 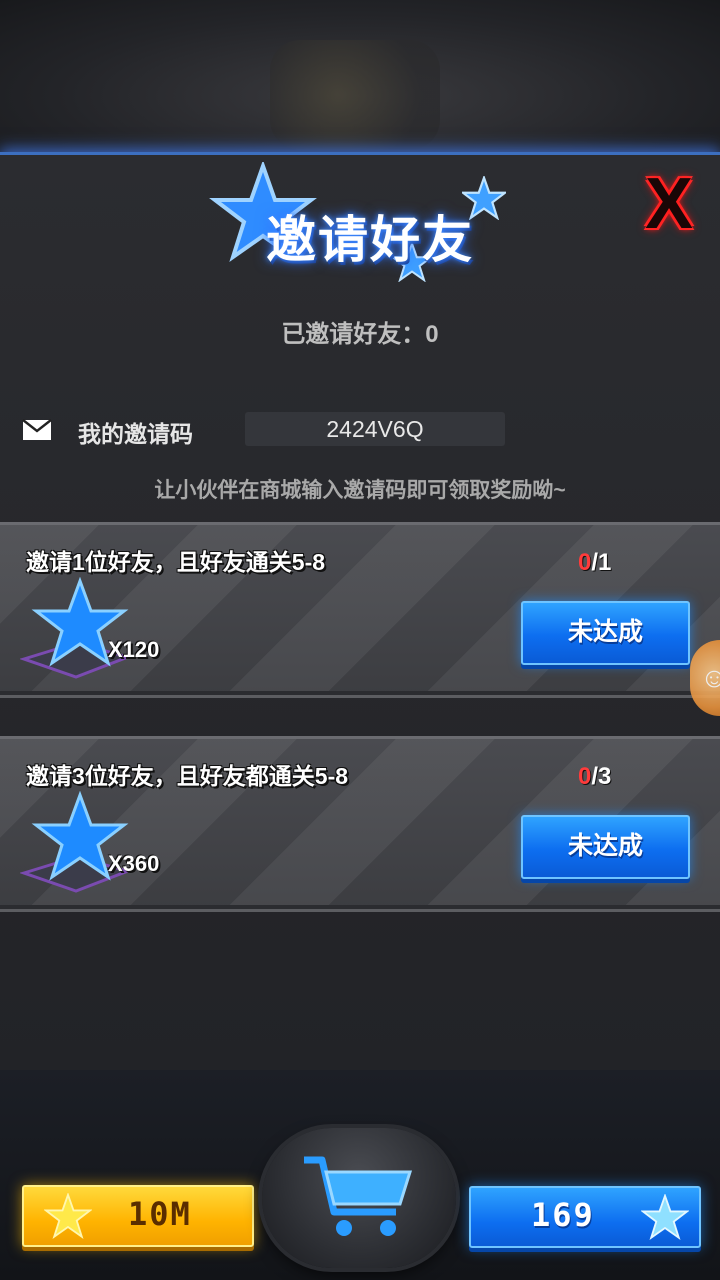 What do you see at coordinates (37, 429) in the screenshot?
I see `mail-icon` at bounding box center [37, 429].